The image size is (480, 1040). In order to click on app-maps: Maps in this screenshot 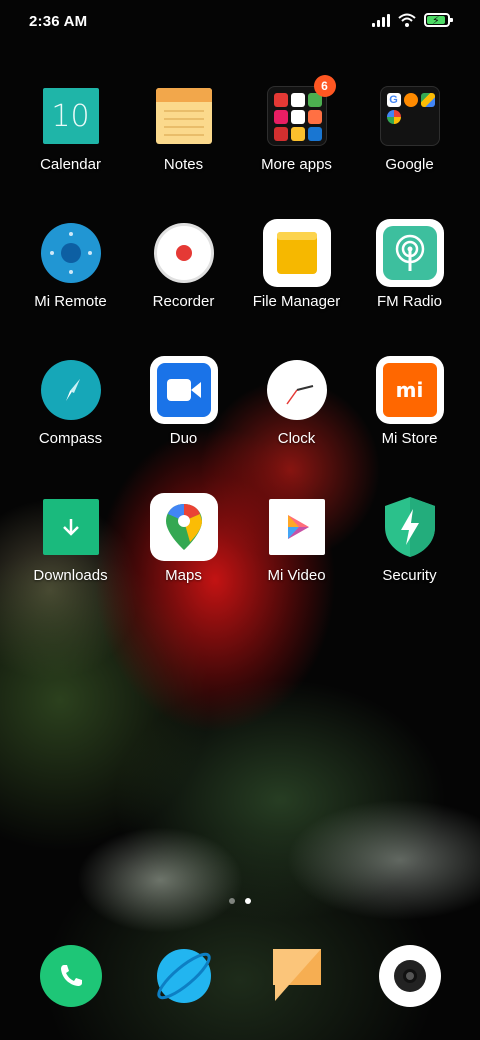, I will do `click(183, 539)`.